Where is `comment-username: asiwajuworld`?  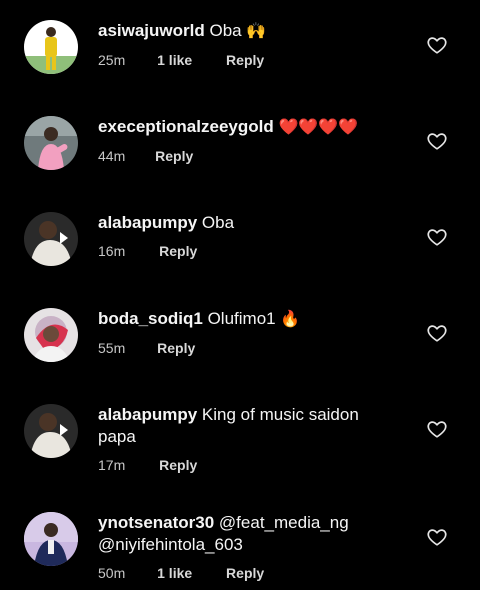 comment-username: asiwajuworld is located at coordinates (151, 30).